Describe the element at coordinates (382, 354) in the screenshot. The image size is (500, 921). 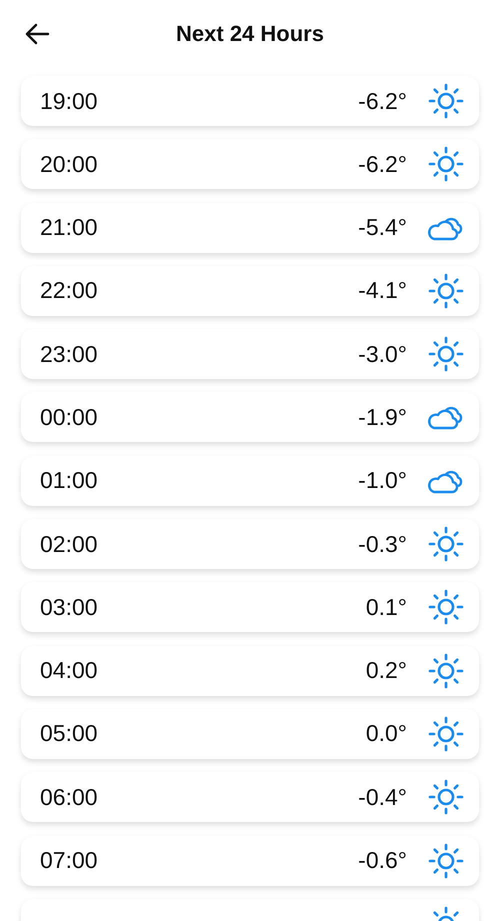
I see `temperature: -3.0°` at that location.